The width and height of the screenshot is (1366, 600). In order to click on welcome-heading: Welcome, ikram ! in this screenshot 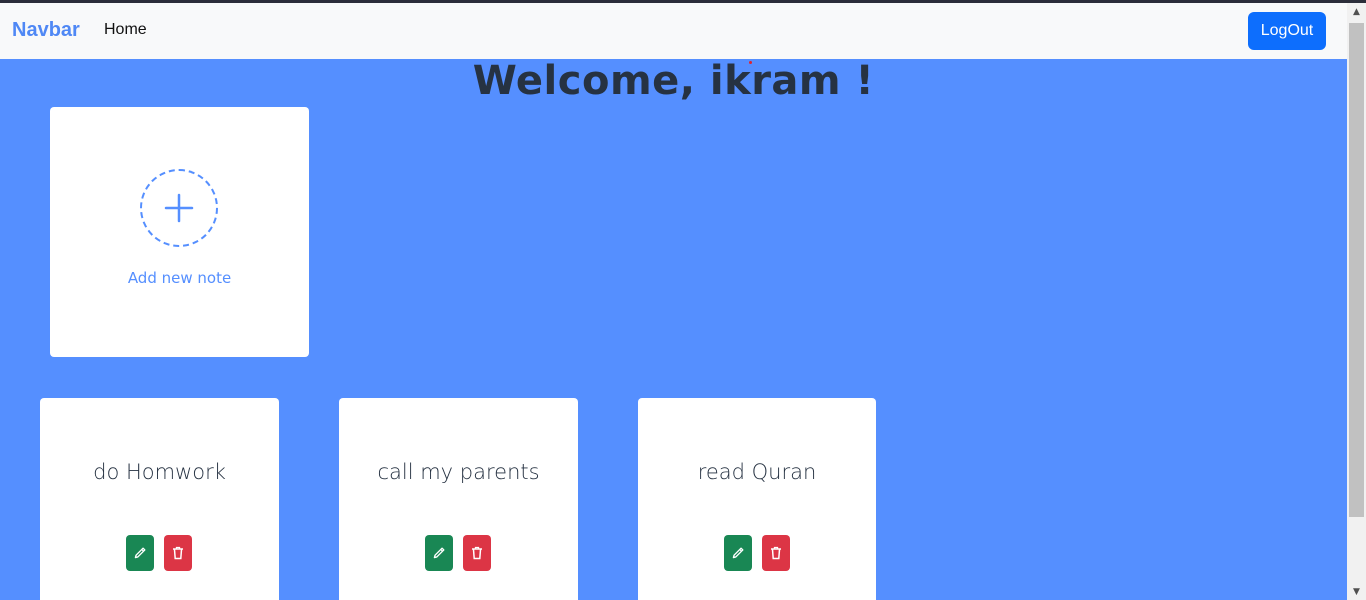, I will do `click(673, 81)`.